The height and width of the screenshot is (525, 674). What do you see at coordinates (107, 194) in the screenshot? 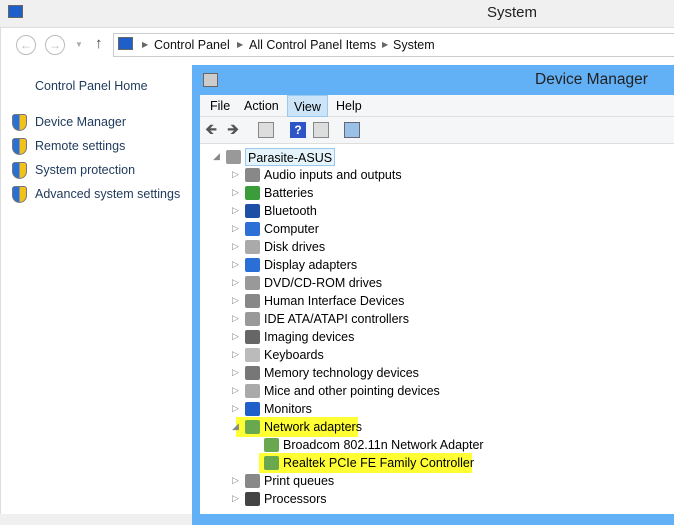
I see `advanced-system-settings-link: Advanced system settings` at bounding box center [107, 194].